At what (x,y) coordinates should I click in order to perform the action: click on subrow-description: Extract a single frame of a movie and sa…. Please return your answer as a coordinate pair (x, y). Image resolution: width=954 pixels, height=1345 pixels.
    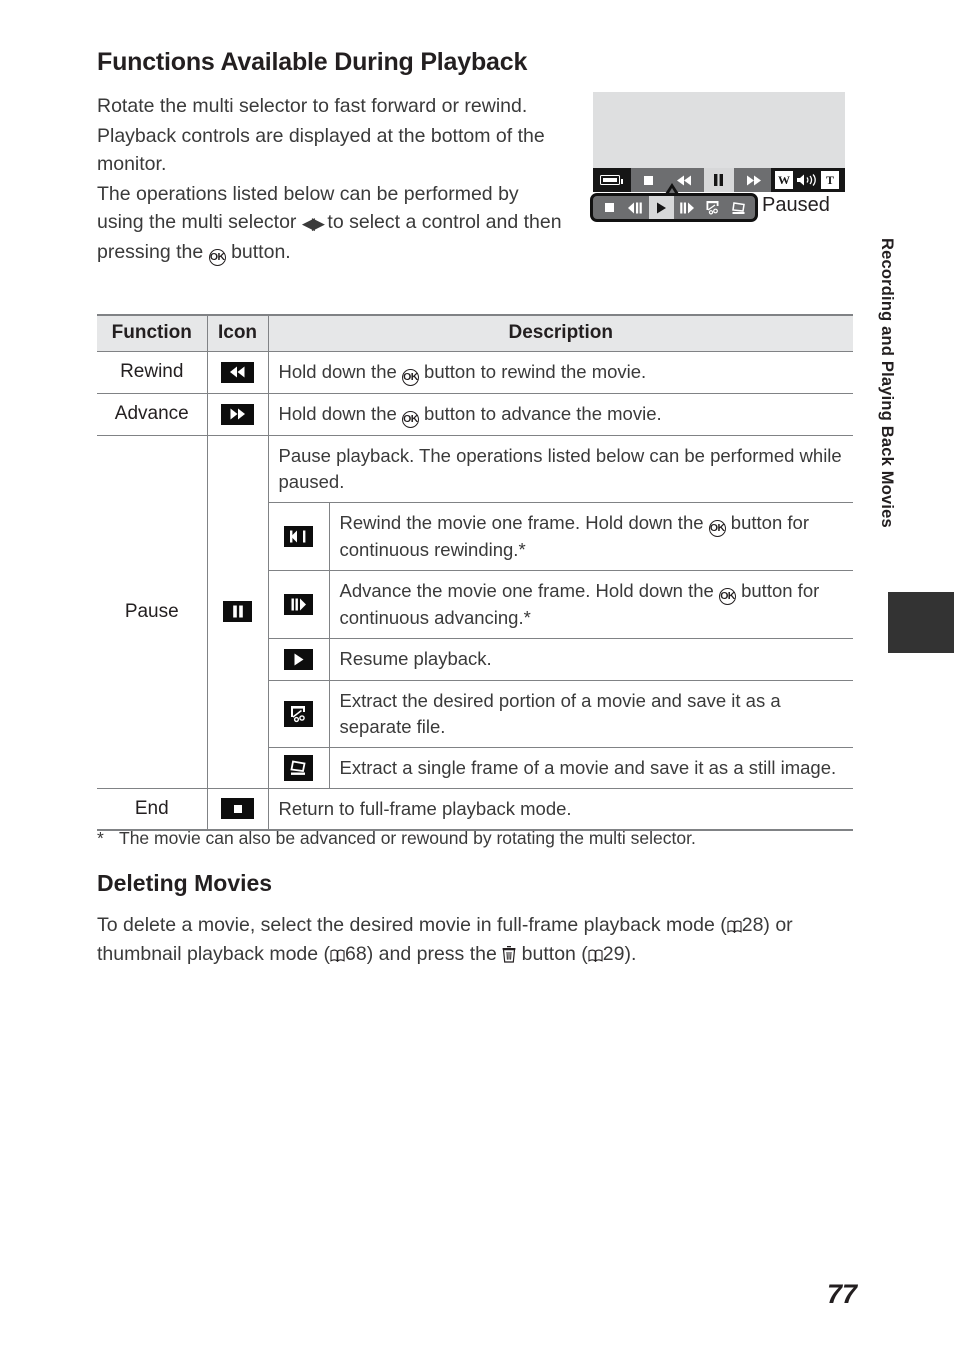
    Looking at the image, I should click on (588, 767).